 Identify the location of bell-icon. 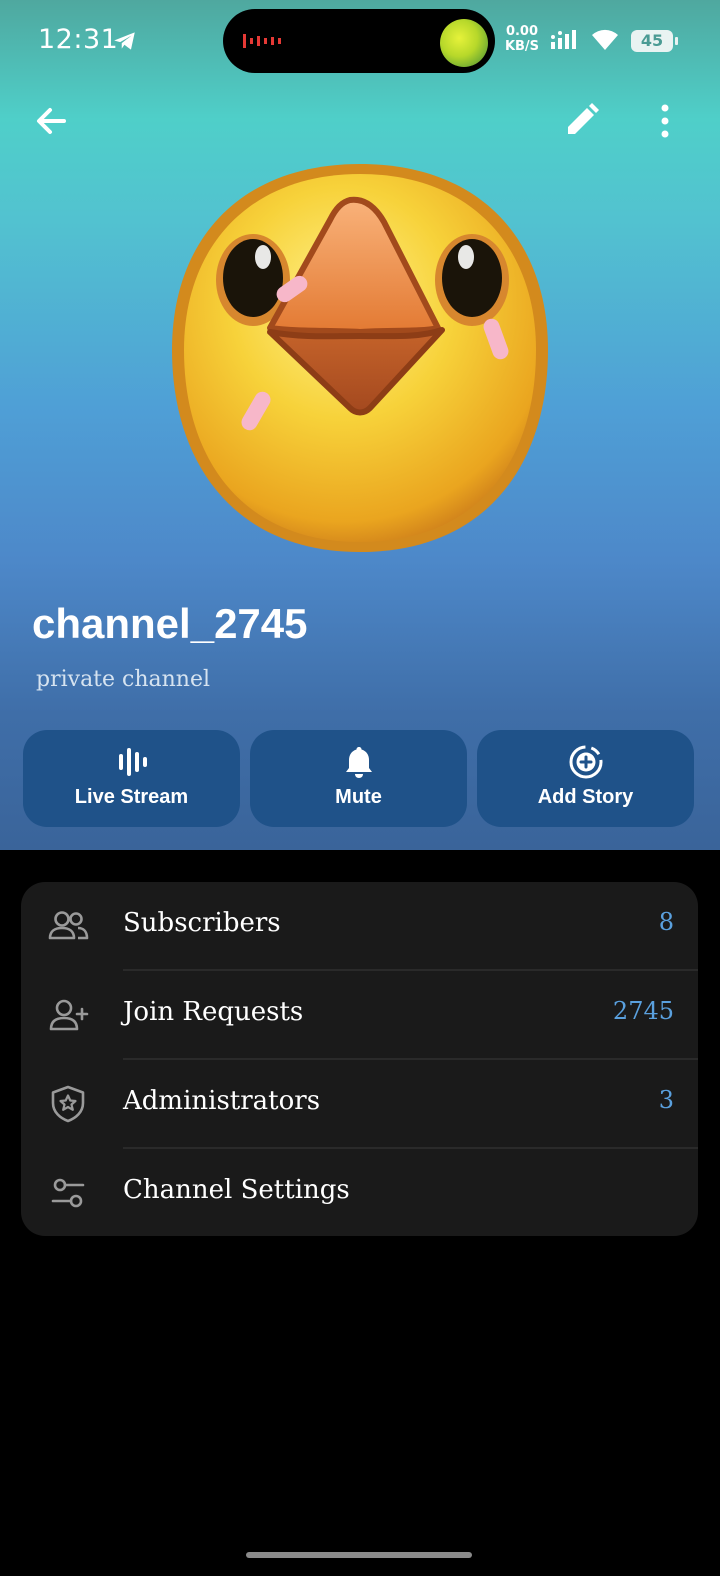
(358, 762).